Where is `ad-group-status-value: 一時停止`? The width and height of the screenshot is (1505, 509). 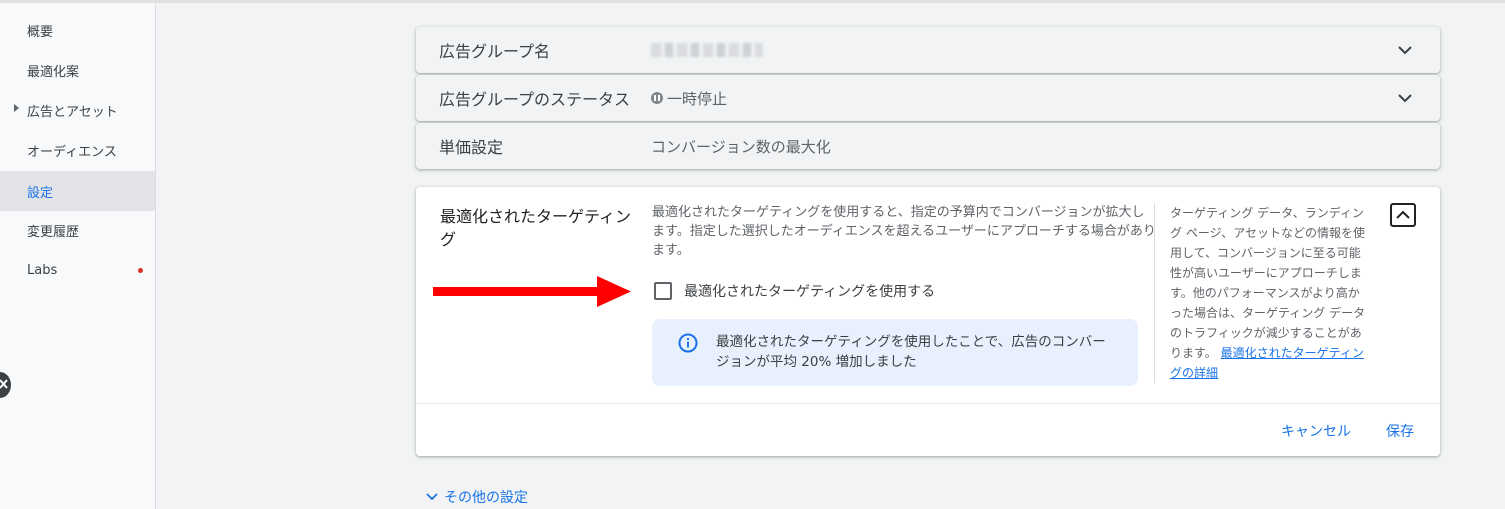
ad-group-status-value: 一時停止 is located at coordinates (689, 98).